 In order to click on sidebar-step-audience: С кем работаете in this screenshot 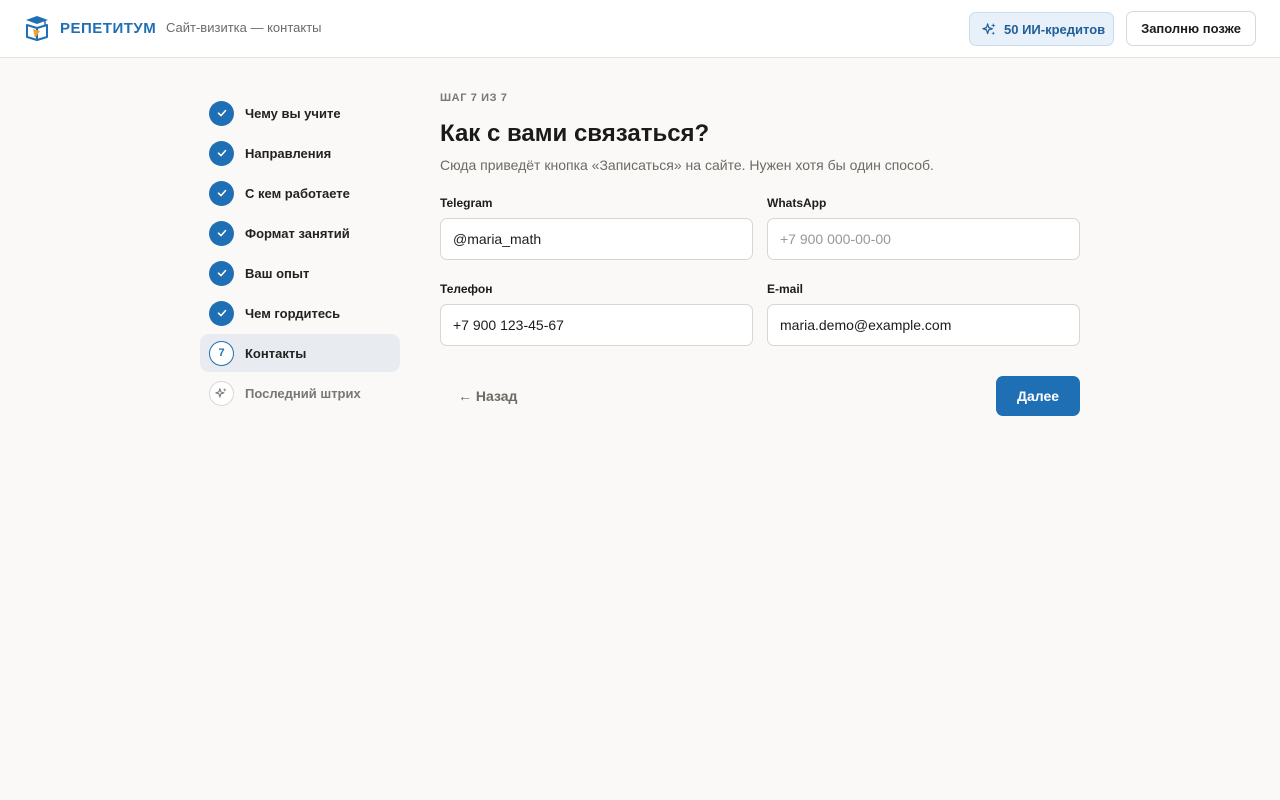, I will do `click(300, 193)`.